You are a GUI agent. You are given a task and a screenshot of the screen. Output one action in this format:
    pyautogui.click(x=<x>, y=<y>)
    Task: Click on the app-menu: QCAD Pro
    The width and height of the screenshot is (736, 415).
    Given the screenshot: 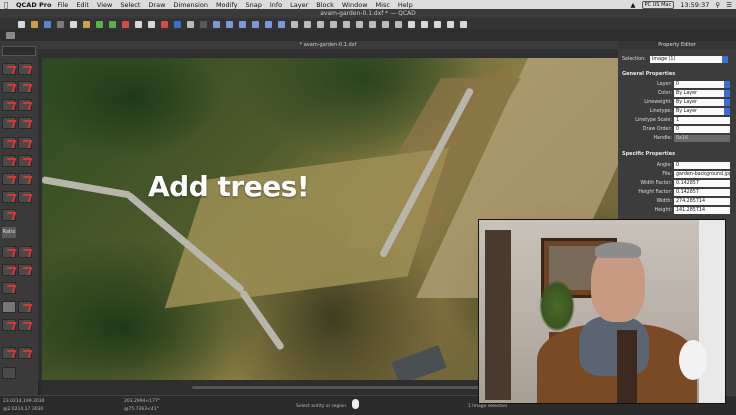 What is the action you would take?
    pyautogui.click(x=33, y=5)
    